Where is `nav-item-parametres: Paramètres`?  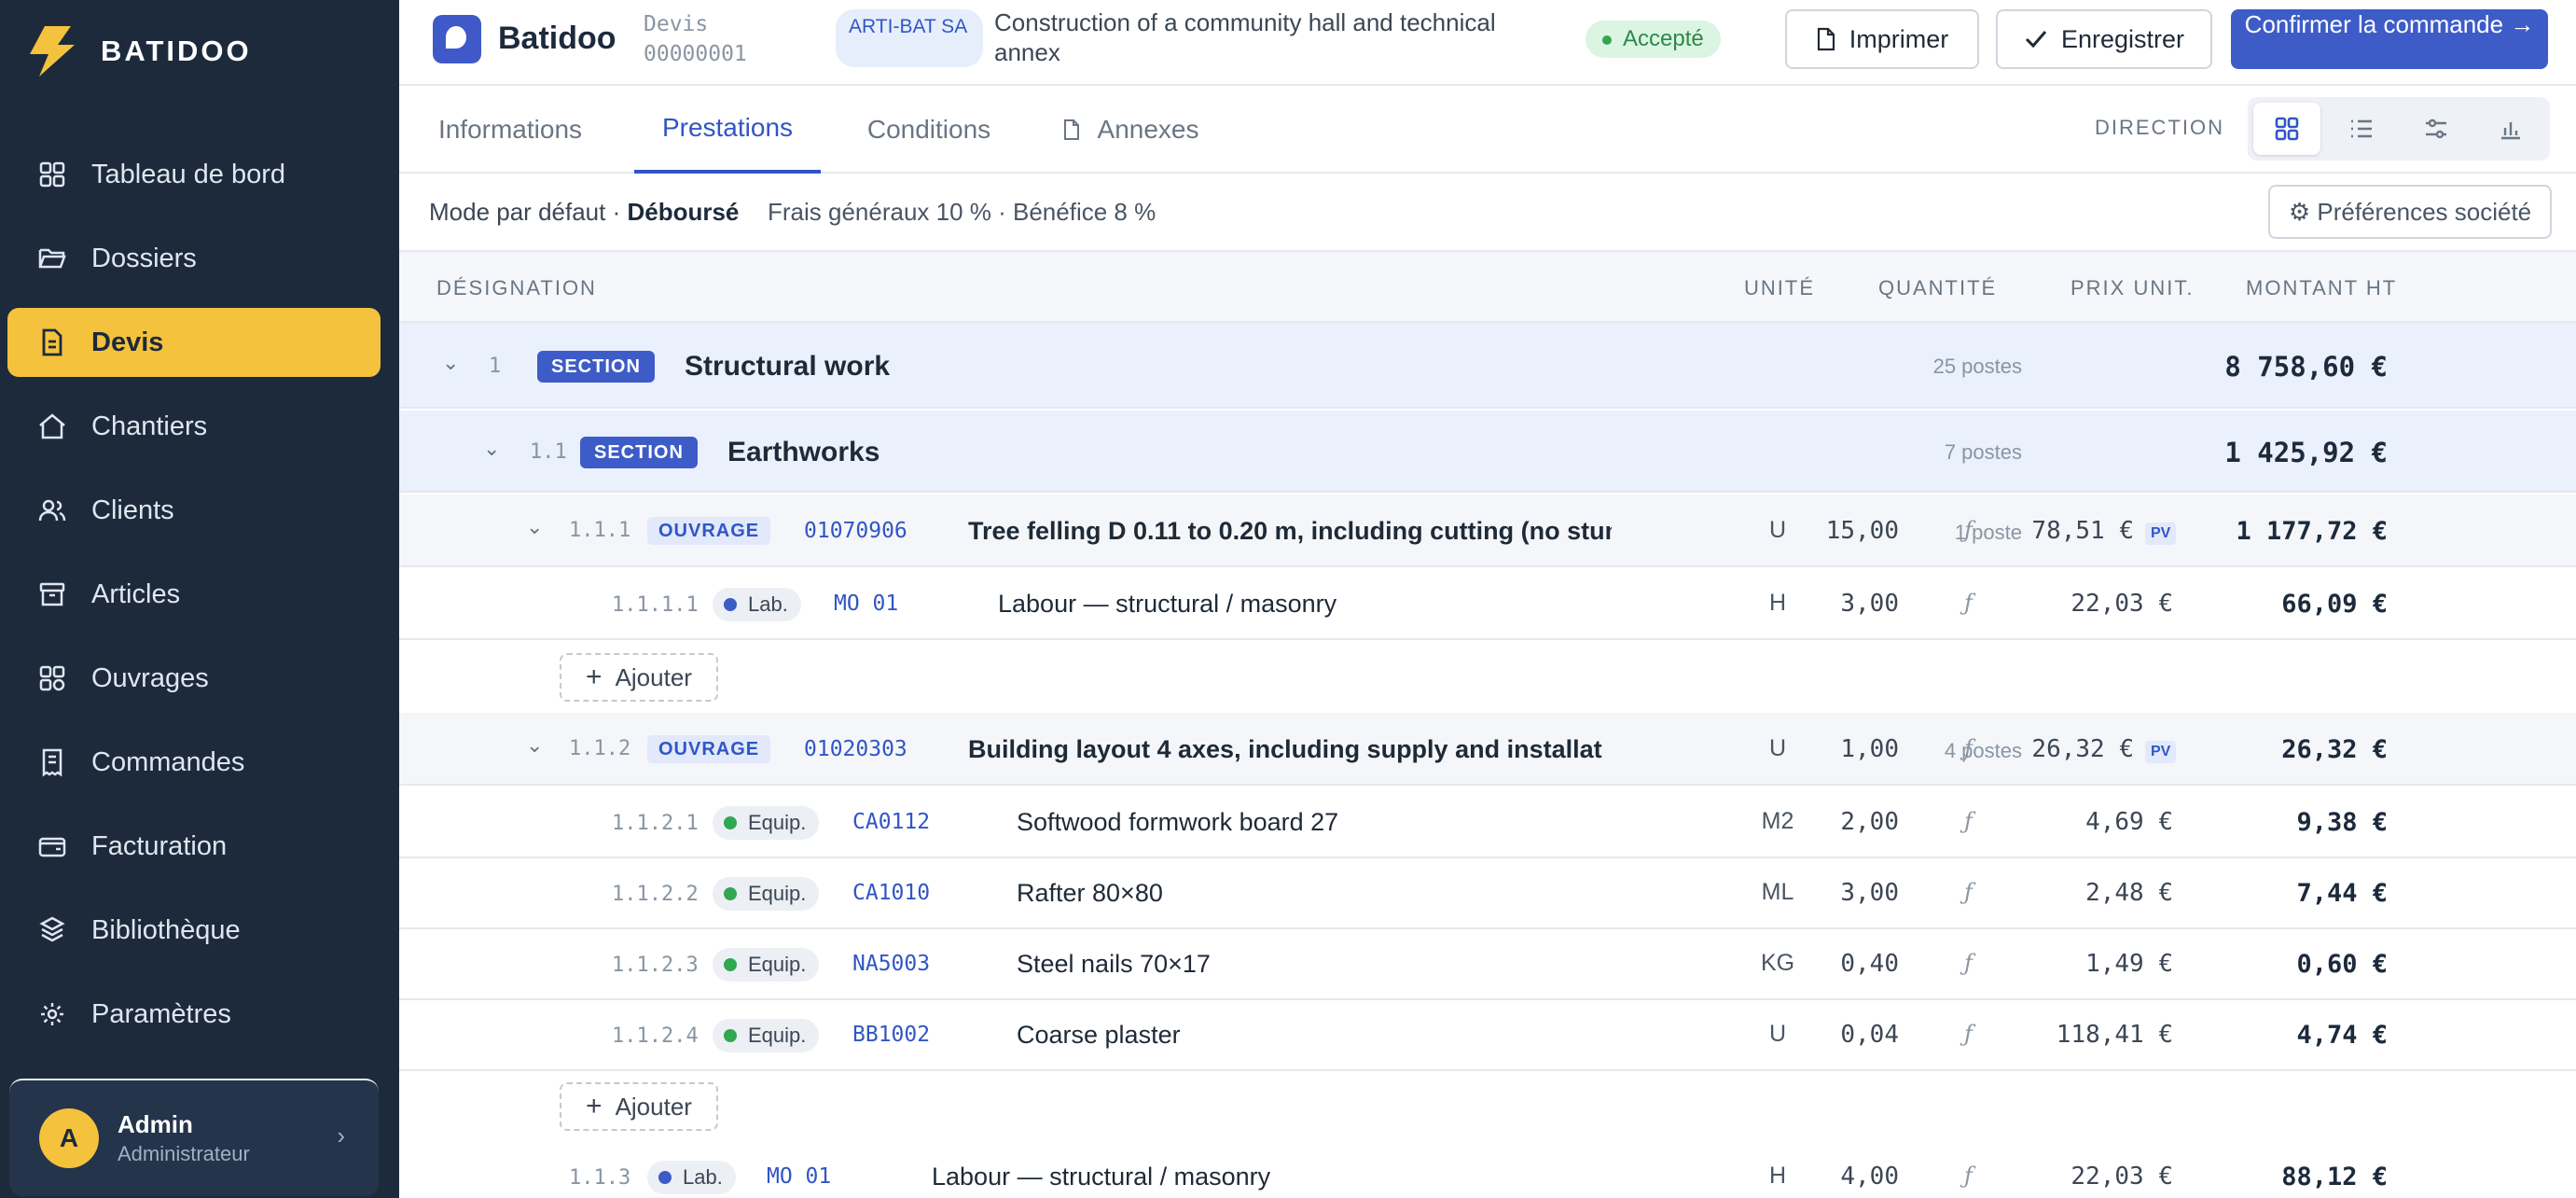 nav-item-parametres: Paramètres is located at coordinates (194, 1014).